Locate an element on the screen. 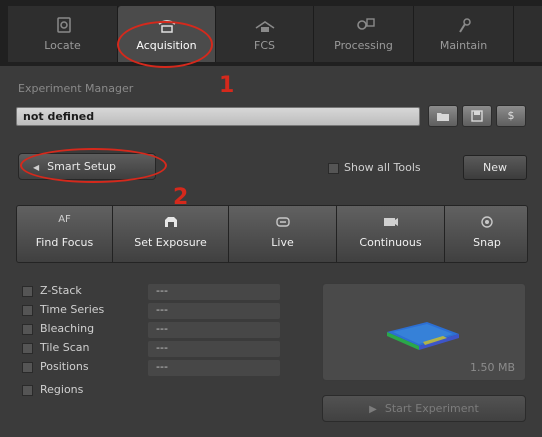 This screenshot has width=542, height=437. tab-locate: Locate is located at coordinates (63, 34).